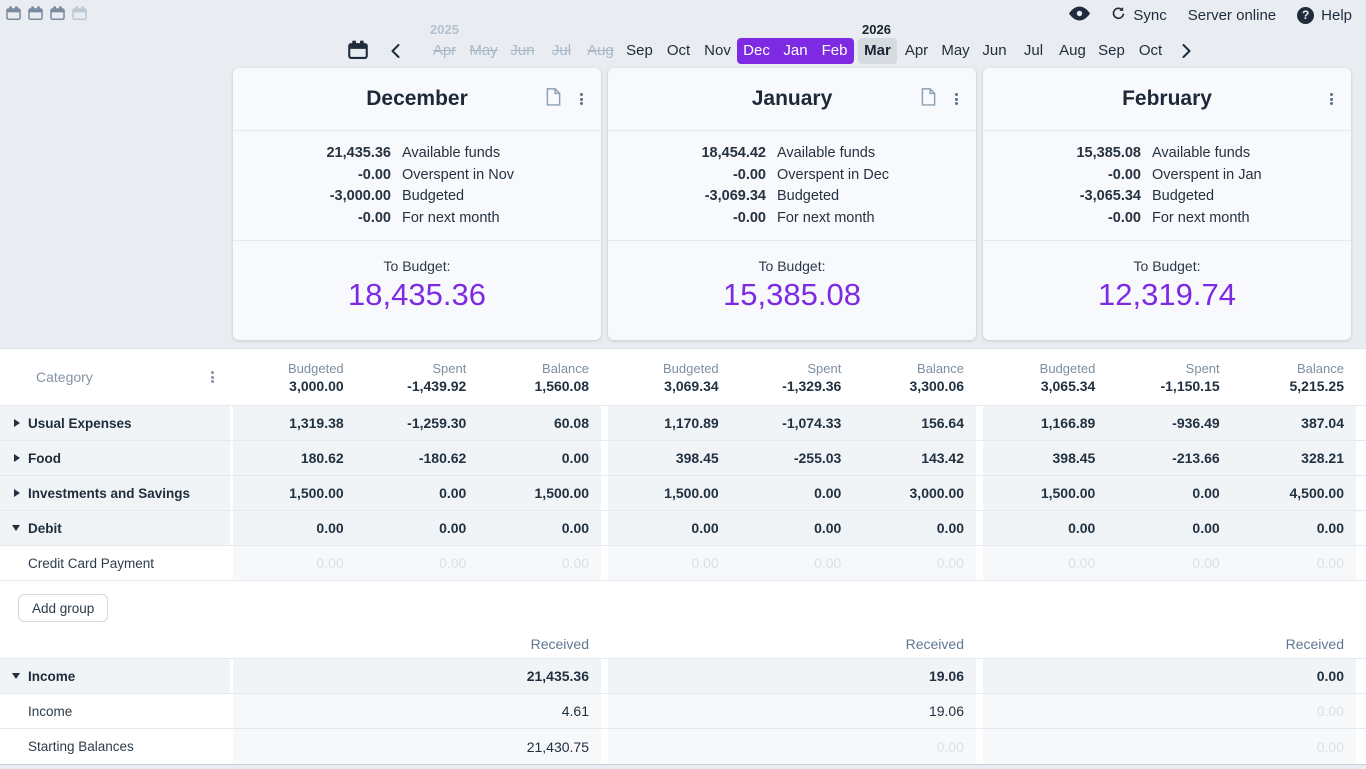  I want to click on server-status: Server online, so click(1232, 15).